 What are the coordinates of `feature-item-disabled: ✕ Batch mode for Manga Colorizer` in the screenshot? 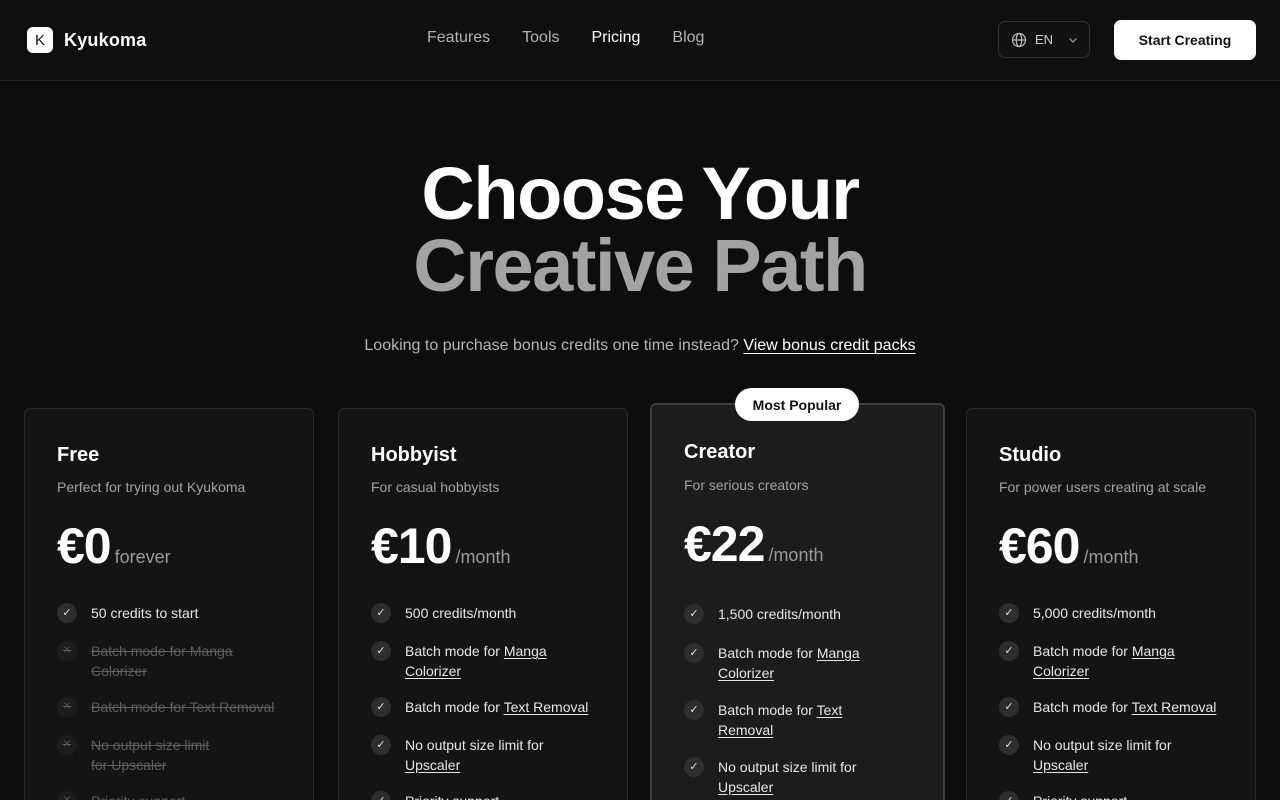 It's located at (172, 661).